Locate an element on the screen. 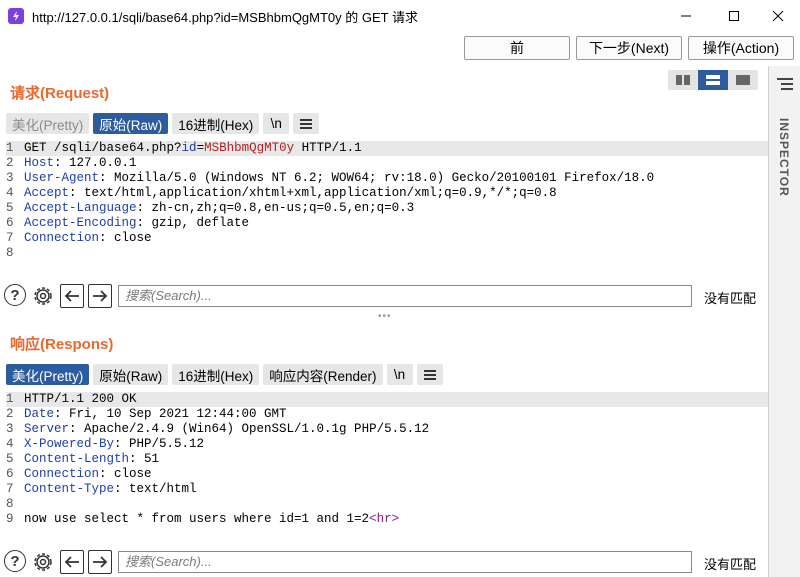  request-match-status: 没有匹配 is located at coordinates (730, 298).